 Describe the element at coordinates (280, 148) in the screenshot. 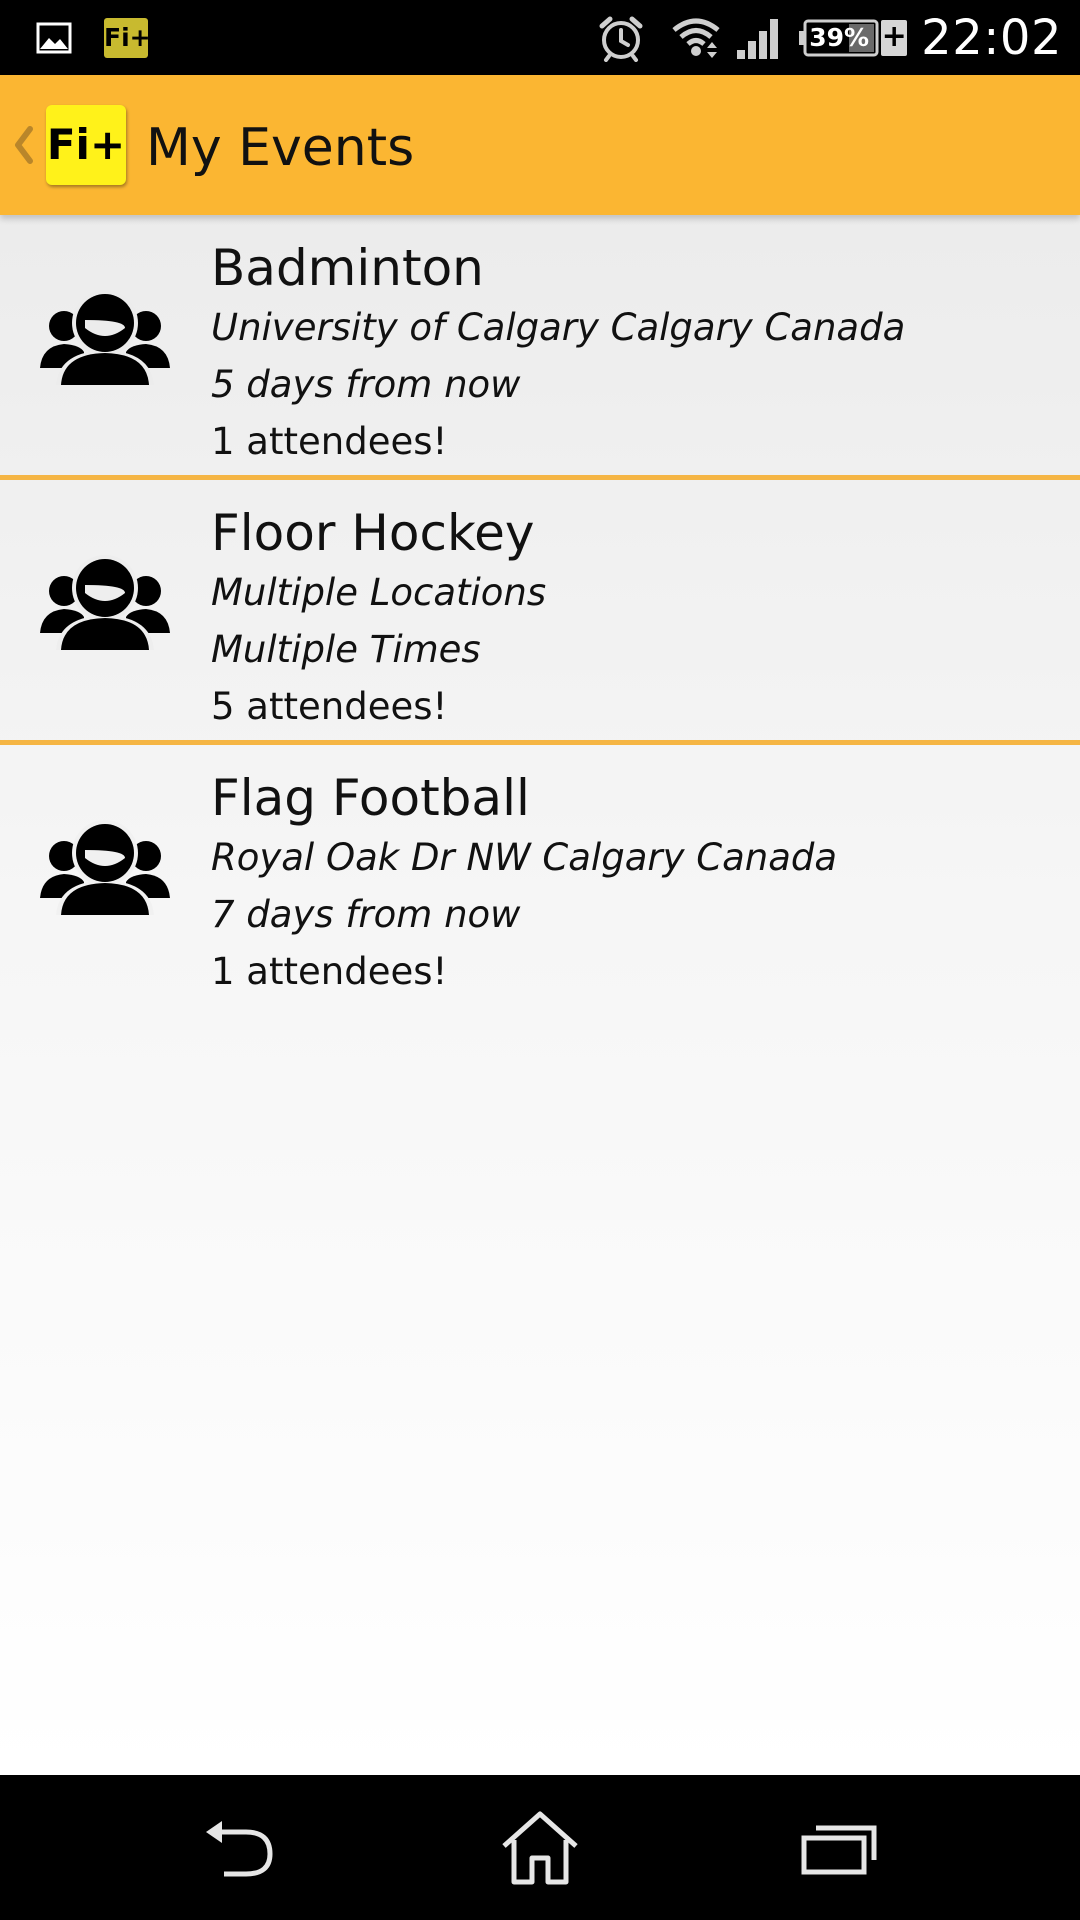

I see `page-title: My Events` at that location.